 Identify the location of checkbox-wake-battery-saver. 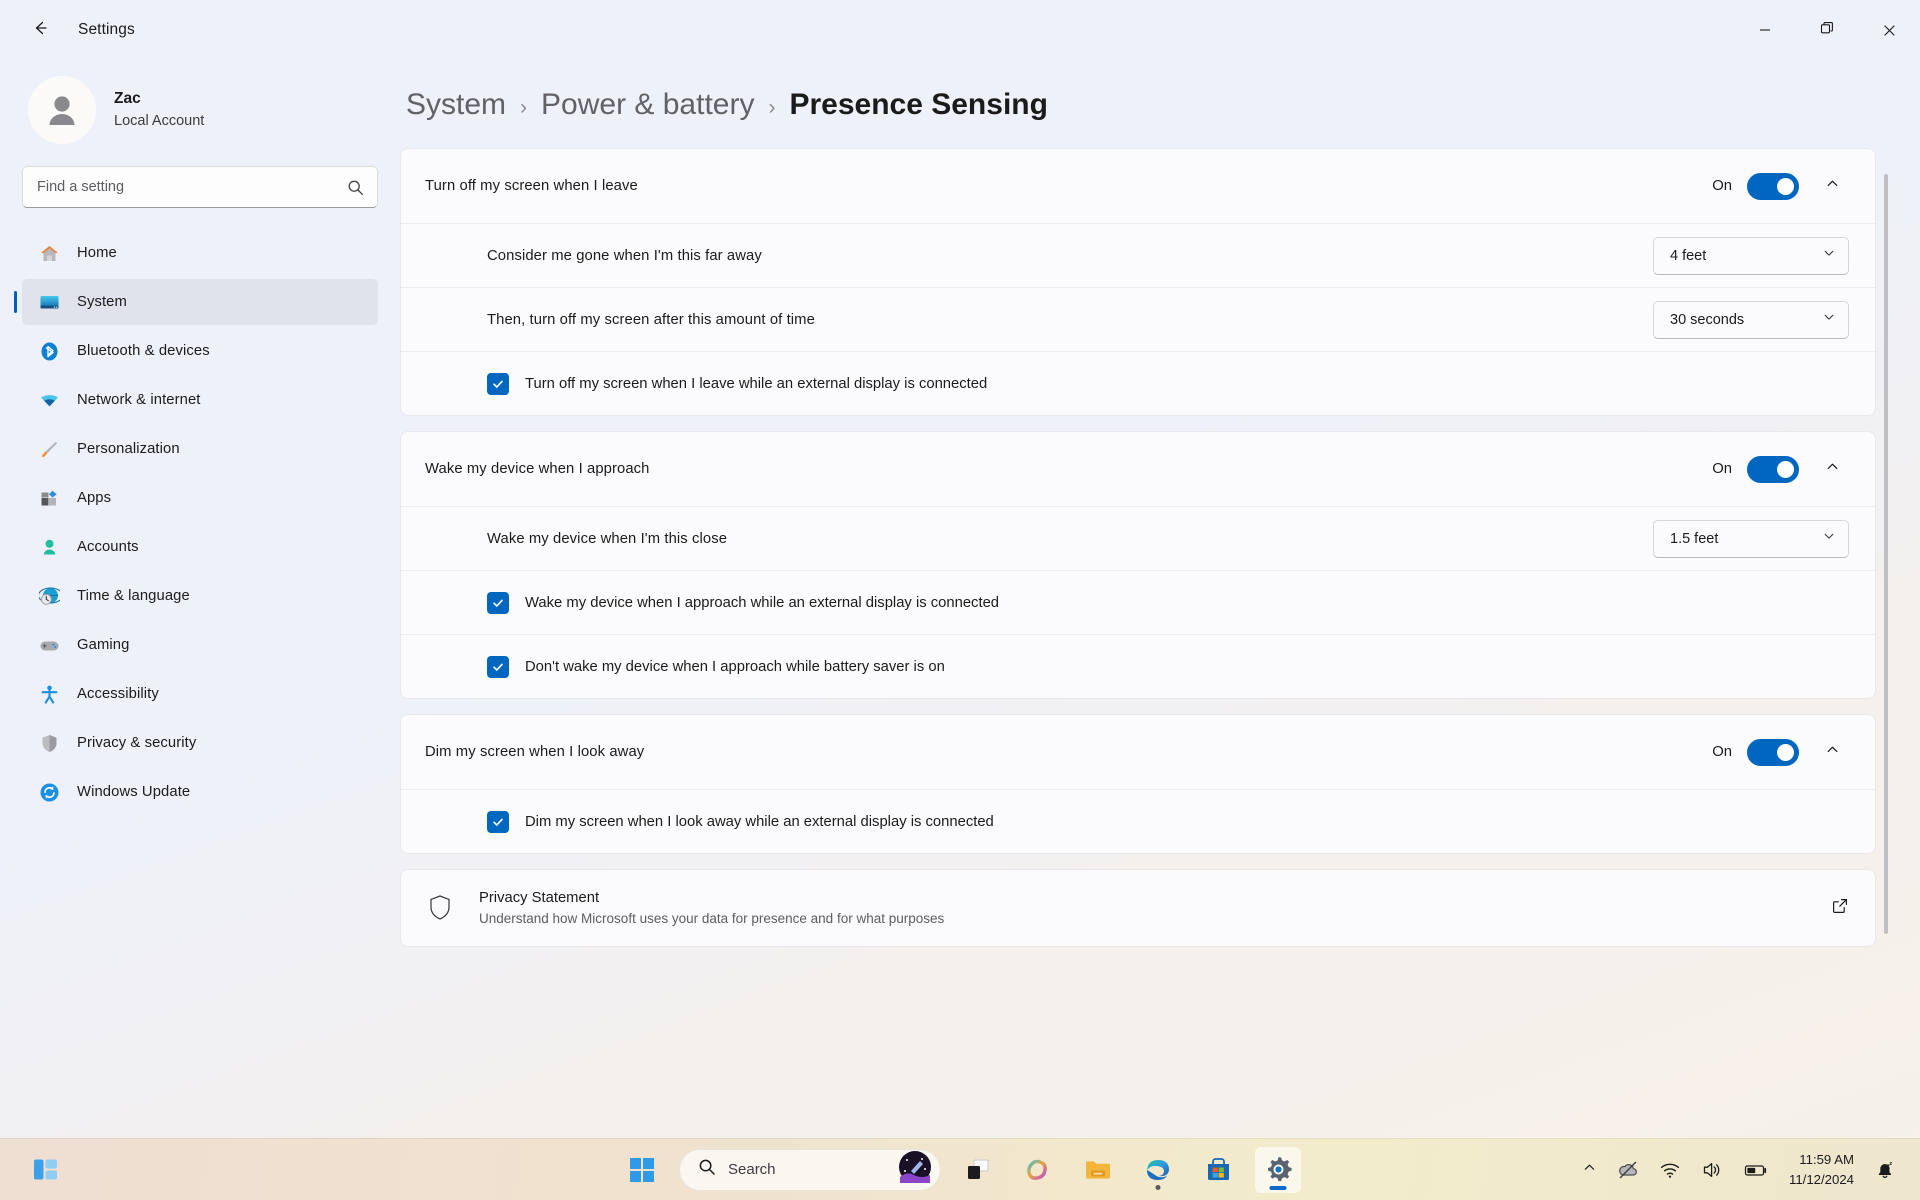
(498, 666).